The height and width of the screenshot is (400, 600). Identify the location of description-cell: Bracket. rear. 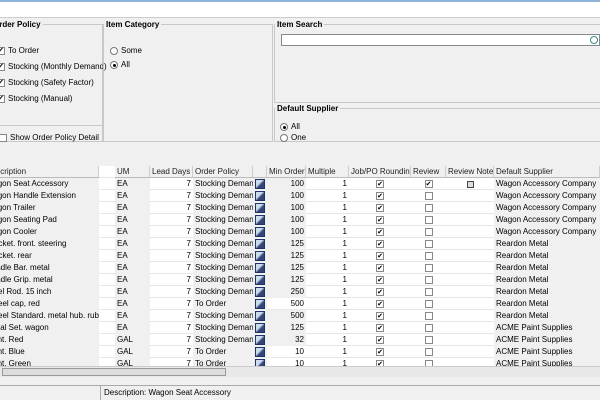
(49, 256).